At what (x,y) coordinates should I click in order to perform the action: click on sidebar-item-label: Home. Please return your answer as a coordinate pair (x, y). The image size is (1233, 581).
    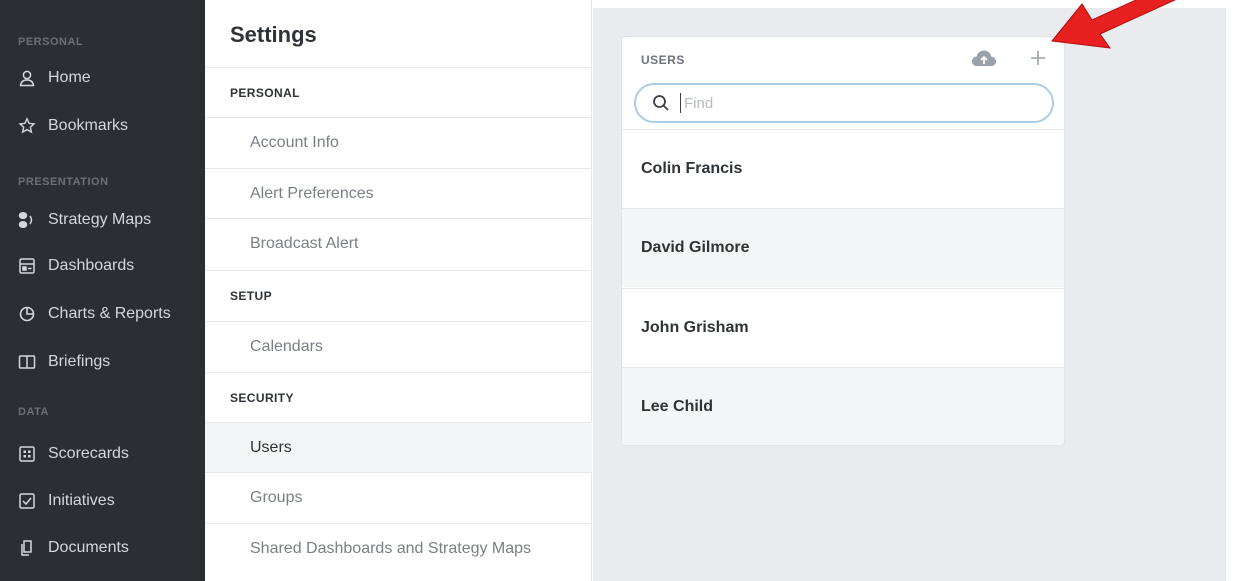
    Looking at the image, I should click on (69, 77).